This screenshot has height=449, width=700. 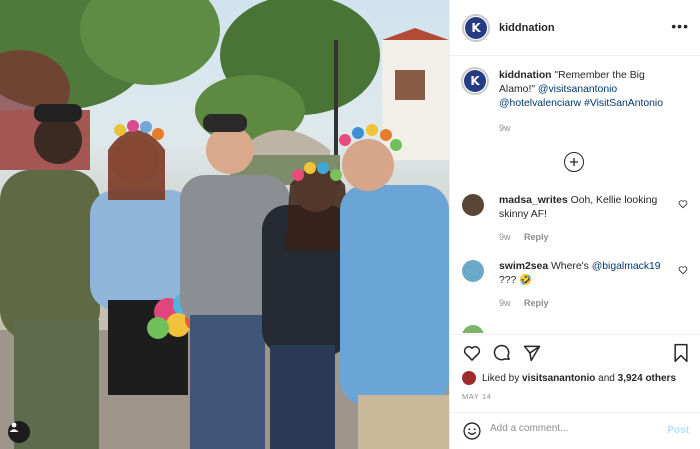 What do you see at coordinates (623, 103) in the screenshot?
I see `caption-tag: #VisitSanAntonio` at bounding box center [623, 103].